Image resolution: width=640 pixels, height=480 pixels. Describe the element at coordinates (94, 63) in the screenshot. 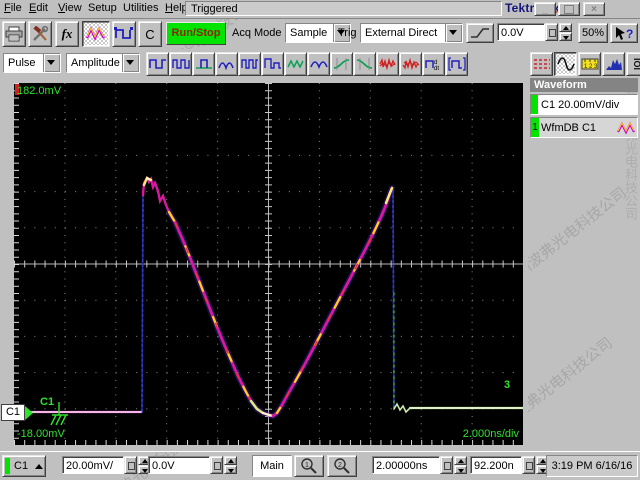

I see `meas-type-value: Amplitude` at that location.